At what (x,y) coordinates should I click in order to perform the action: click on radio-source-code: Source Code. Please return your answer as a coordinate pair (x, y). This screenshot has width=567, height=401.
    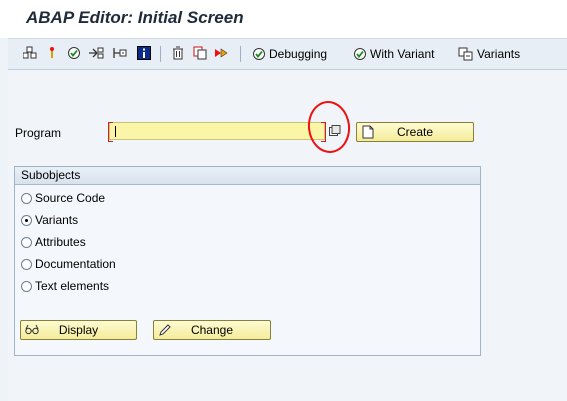
    Looking at the image, I should click on (63, 198).